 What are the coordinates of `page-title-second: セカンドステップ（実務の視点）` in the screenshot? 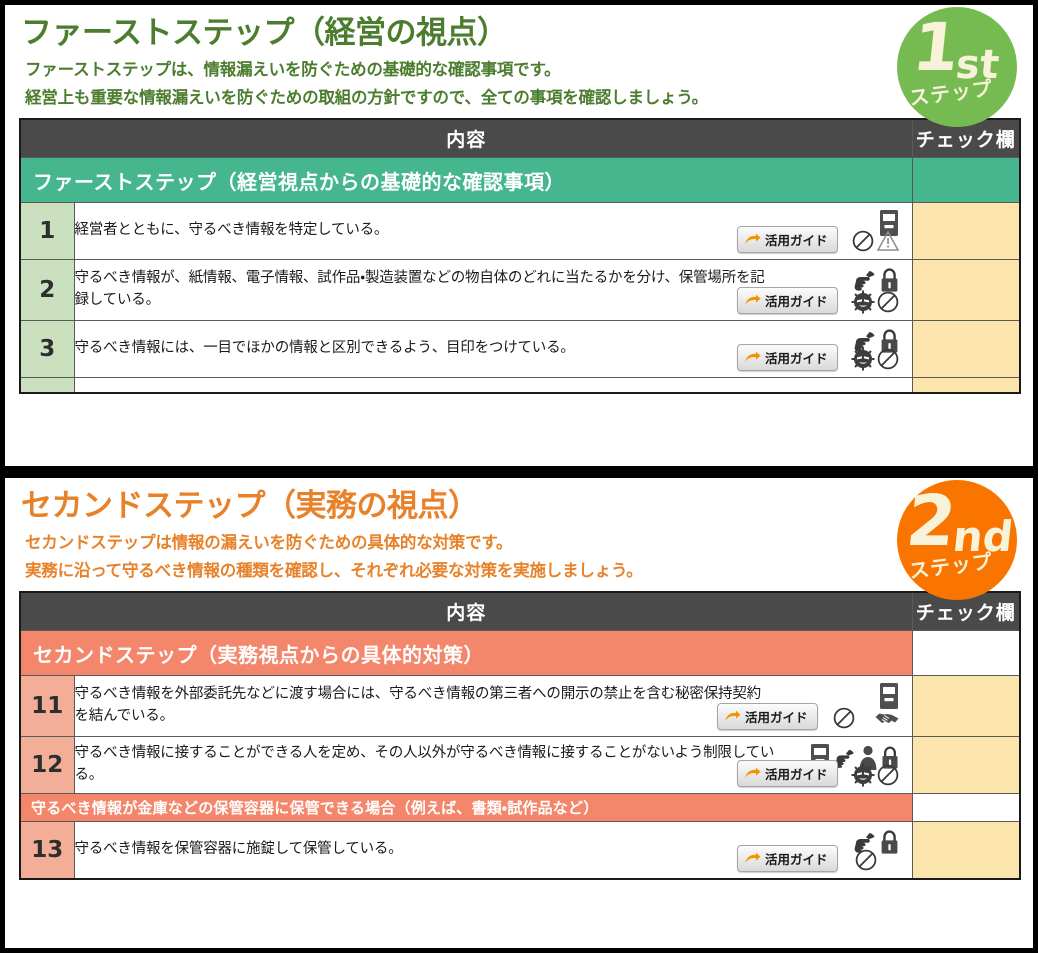 It's located at (250, 505).